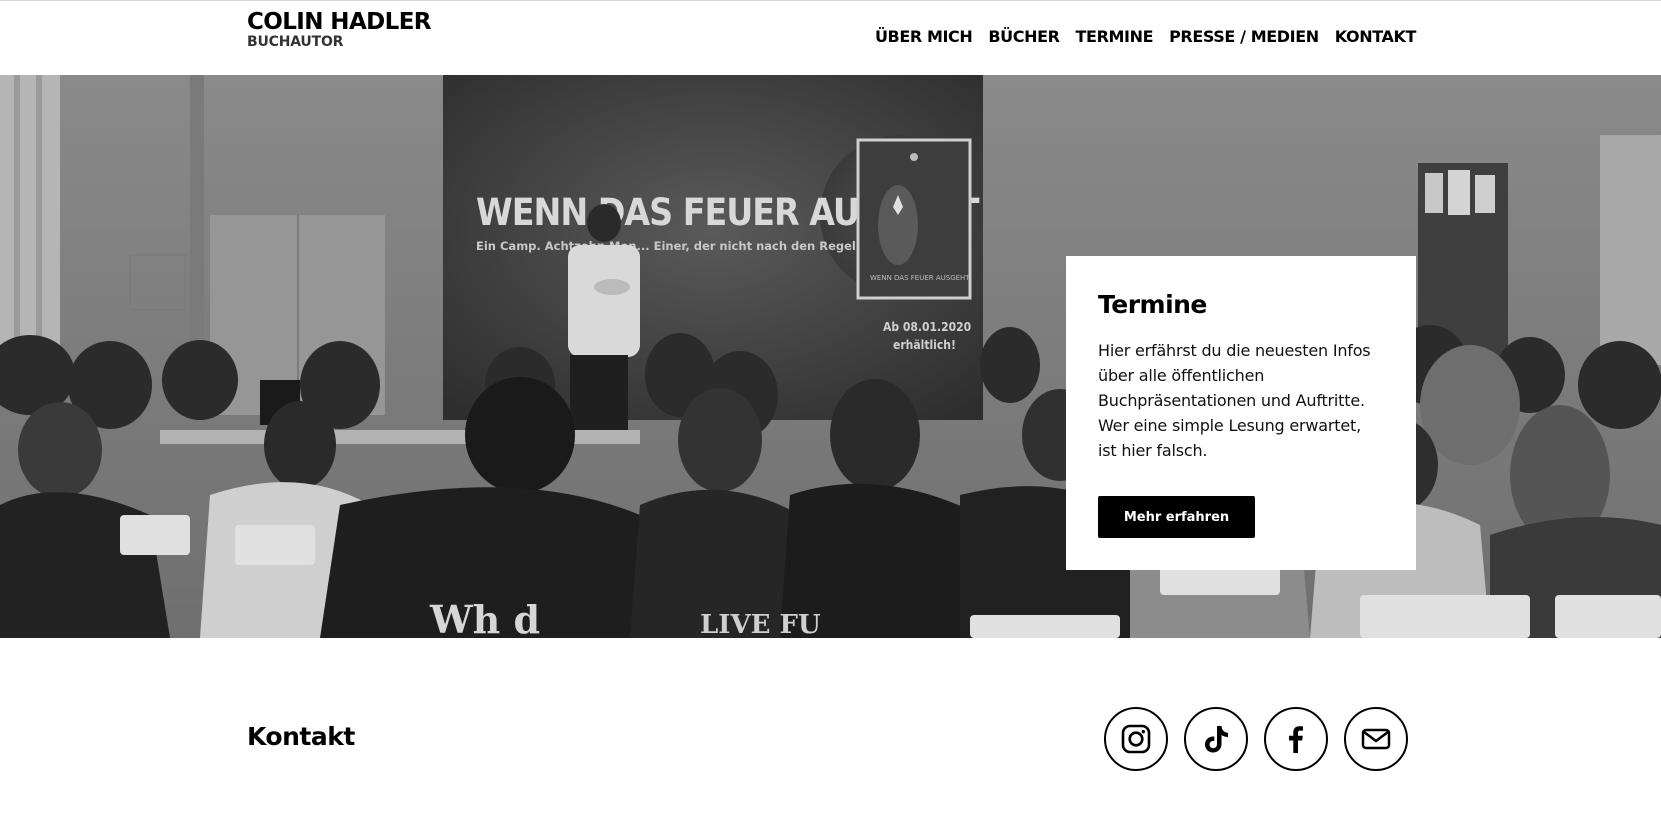  I want to click on instagram-link, so click(1136, 739).